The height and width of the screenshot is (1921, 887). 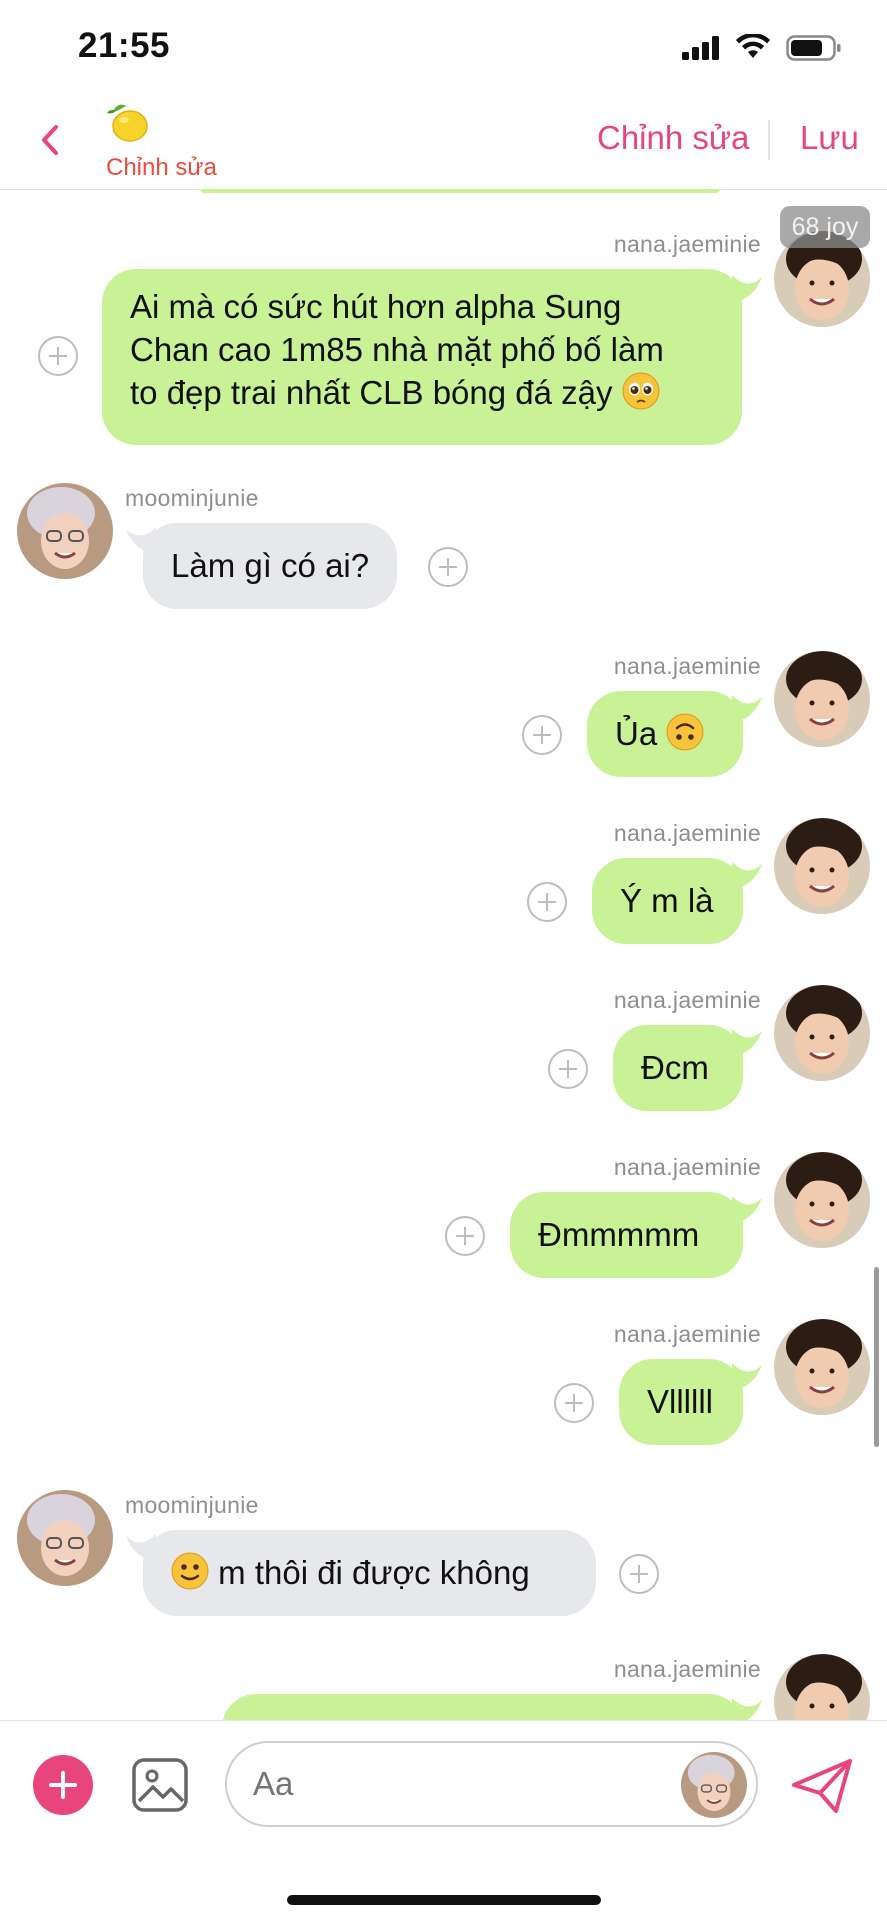 I want to click on message-line: to đẹp trai nhất CLB bóng đá zậy, so click(x=422, y=392).